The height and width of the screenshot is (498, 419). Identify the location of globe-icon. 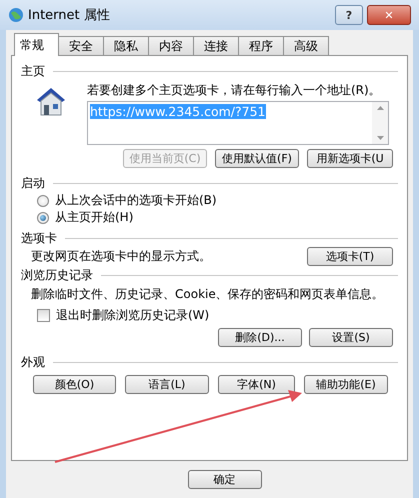
(16, 15).